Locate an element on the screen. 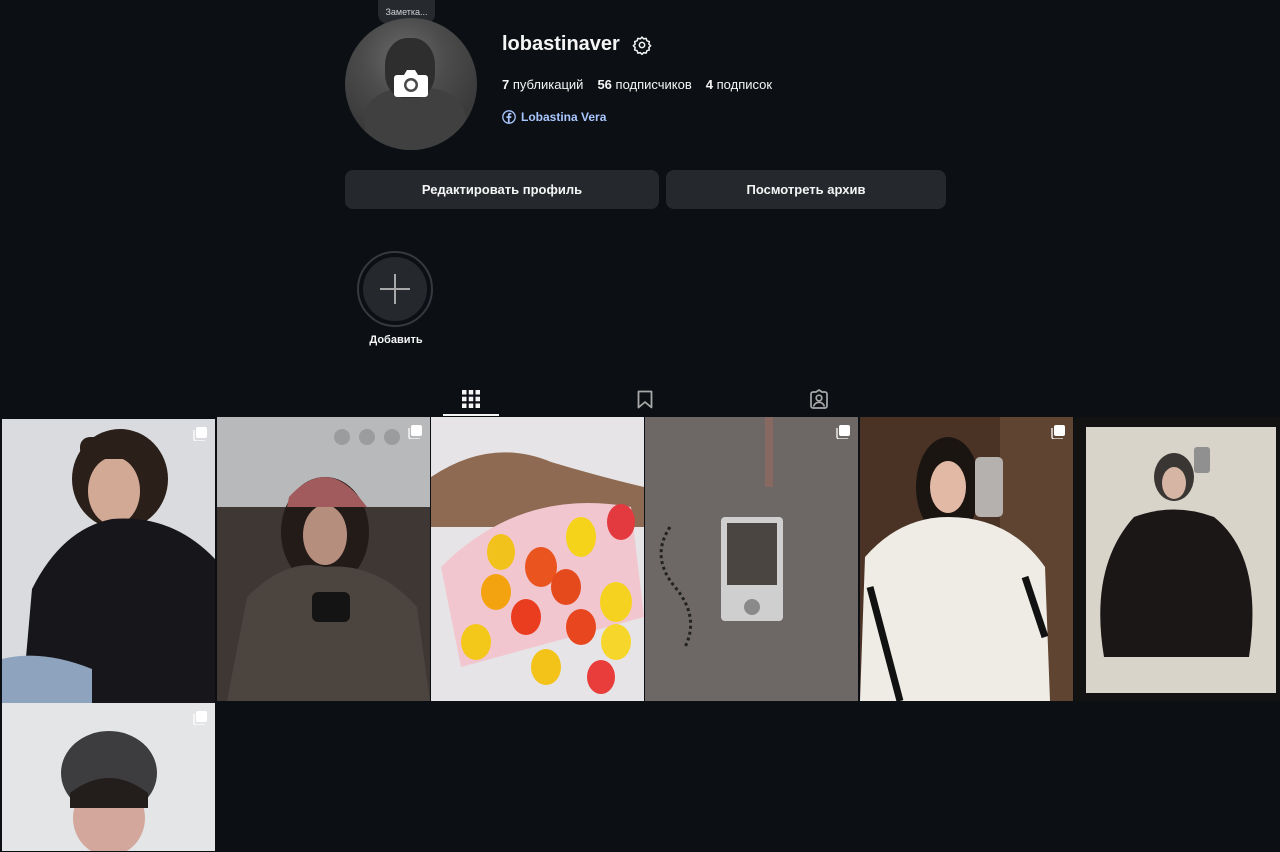  grid-icon is located at coordinates (471, 398).